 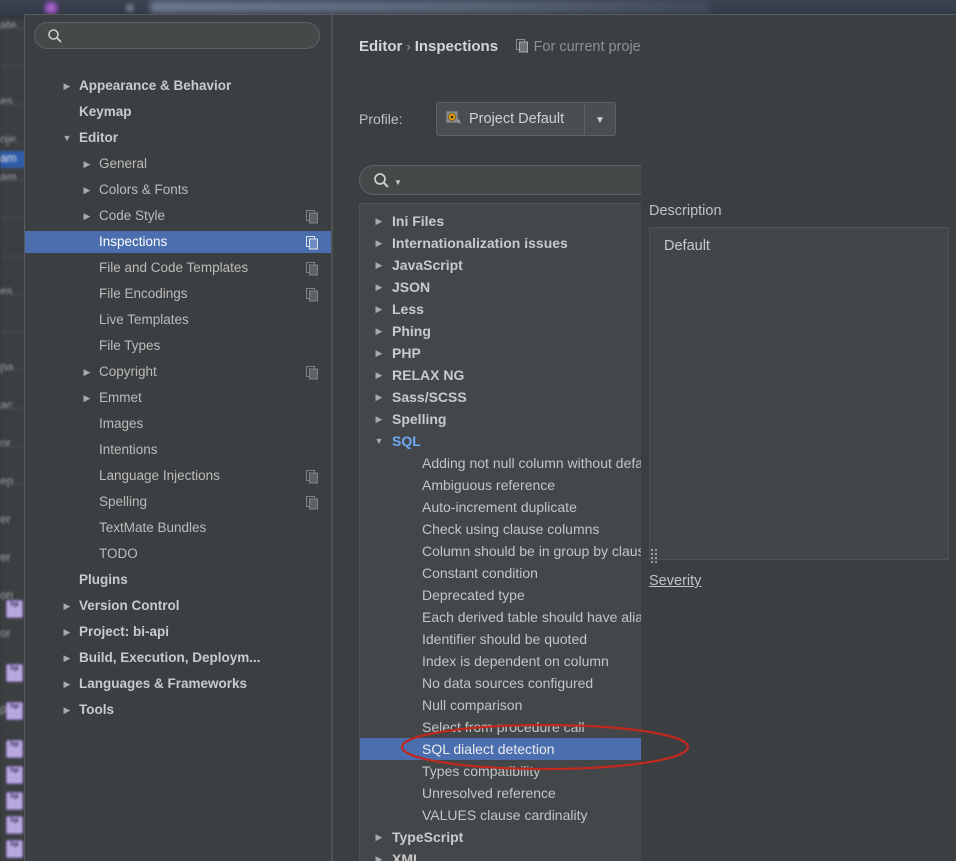 What do you see at coordinates (408, 309) in the screenshot?
I see `inspection-label: Less` at bounding box center [408, 309].